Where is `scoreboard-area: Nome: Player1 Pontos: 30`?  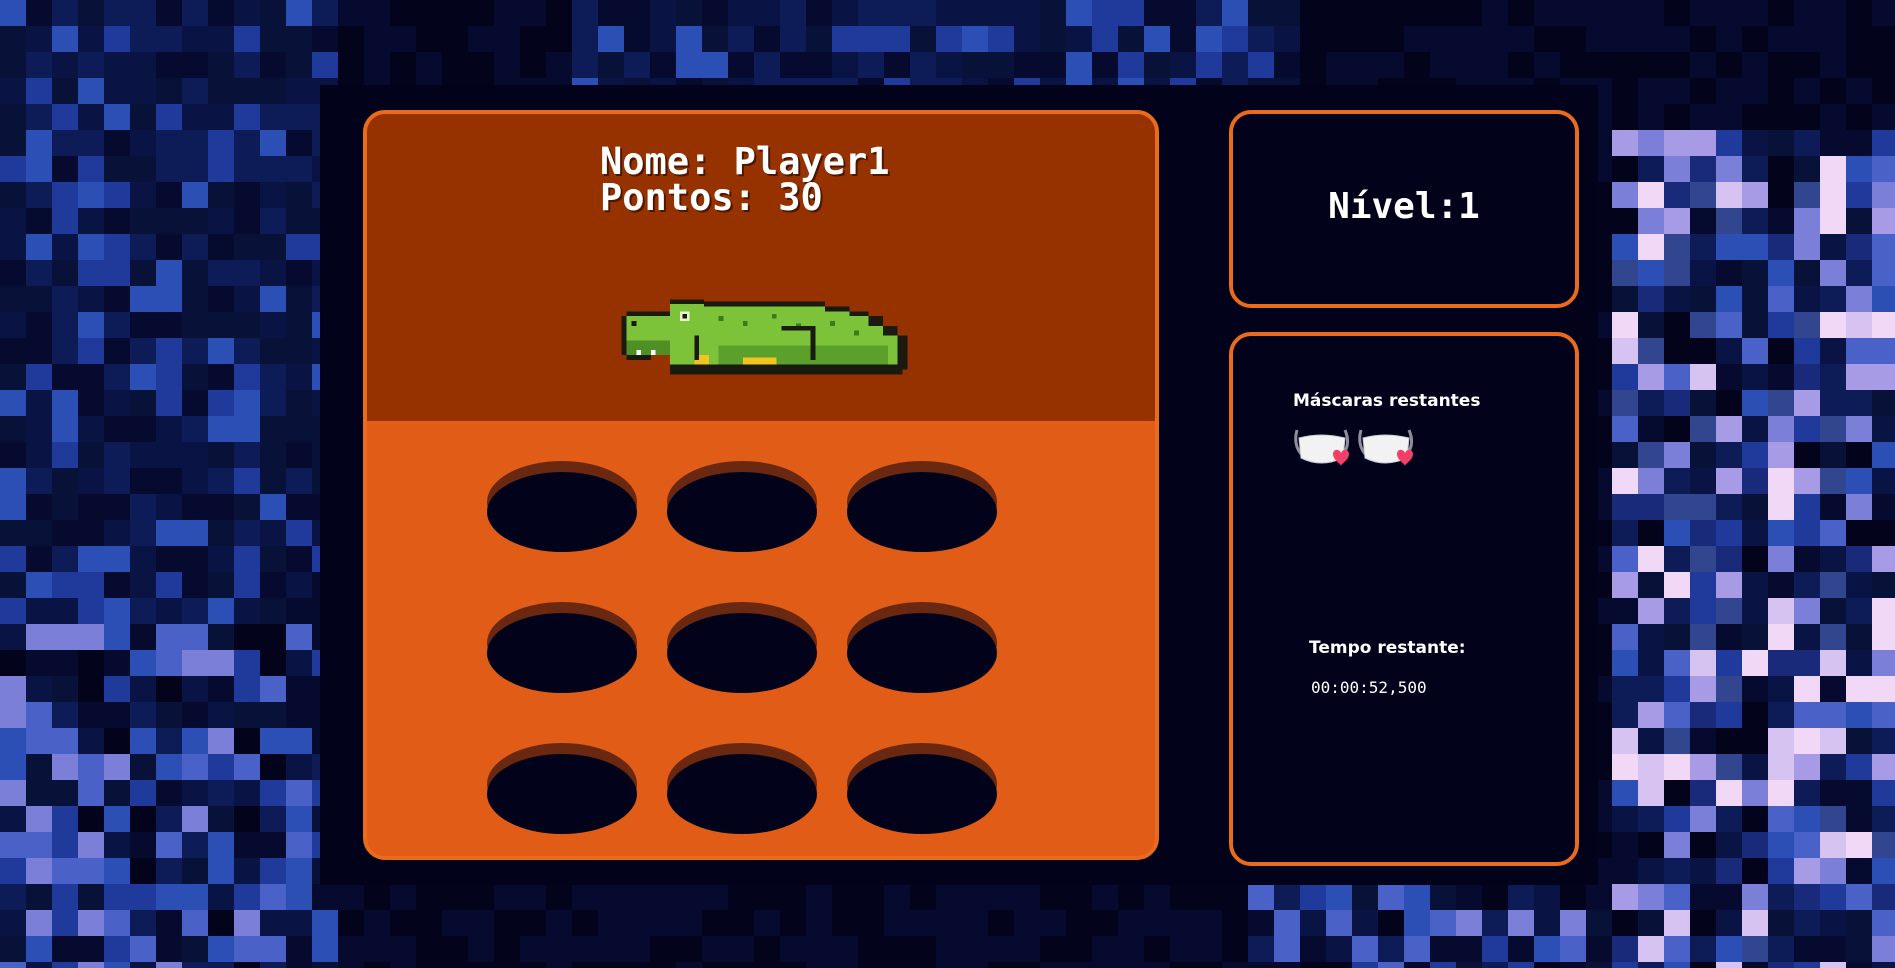
scoreboard-area: Nome: Player1 Pontos: 30 is located at coordinates (761, 267).